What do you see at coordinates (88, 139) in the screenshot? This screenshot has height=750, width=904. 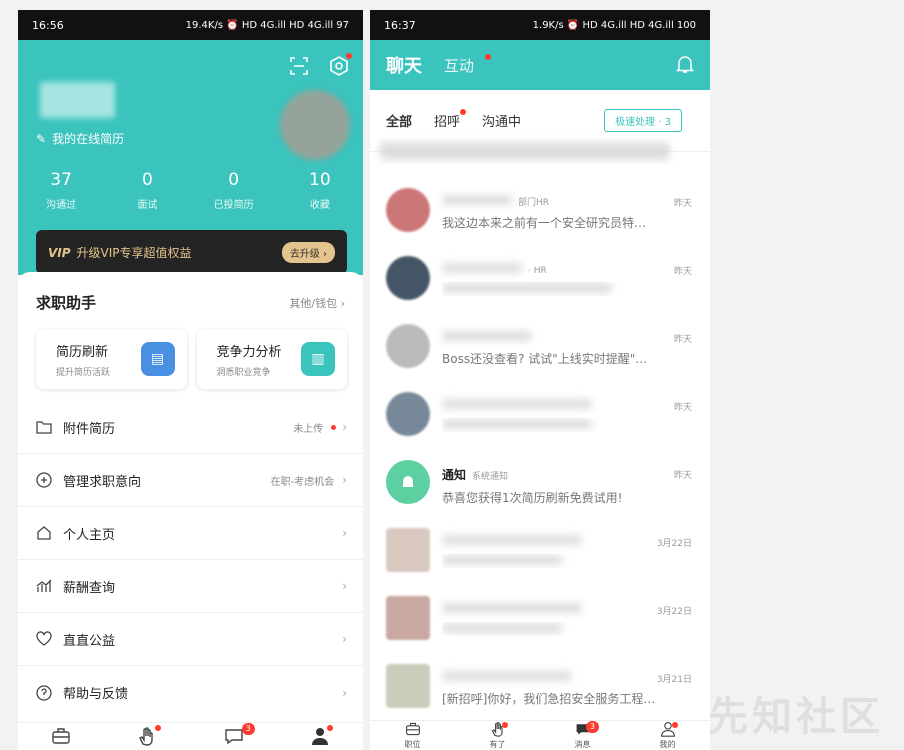 I see `resume-link-label: 我的在线简历` at bounding box center [88, 139].